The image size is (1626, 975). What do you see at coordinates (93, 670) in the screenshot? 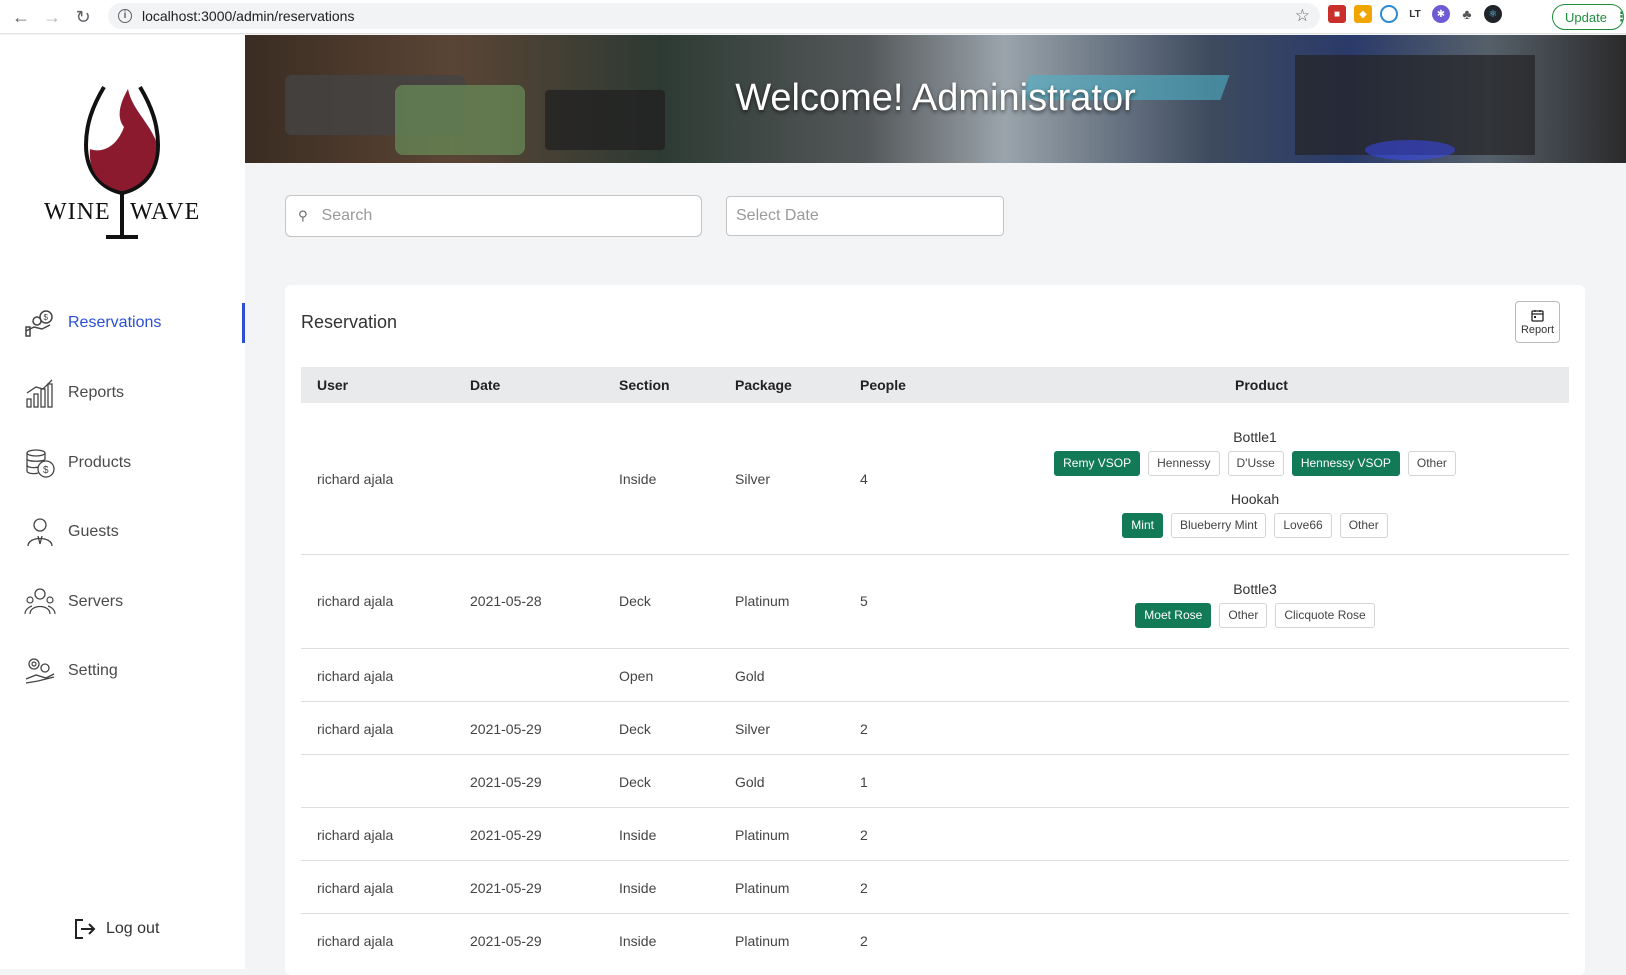
I see `sidebar-item-label: Setting` at bounding box center [93, 670].